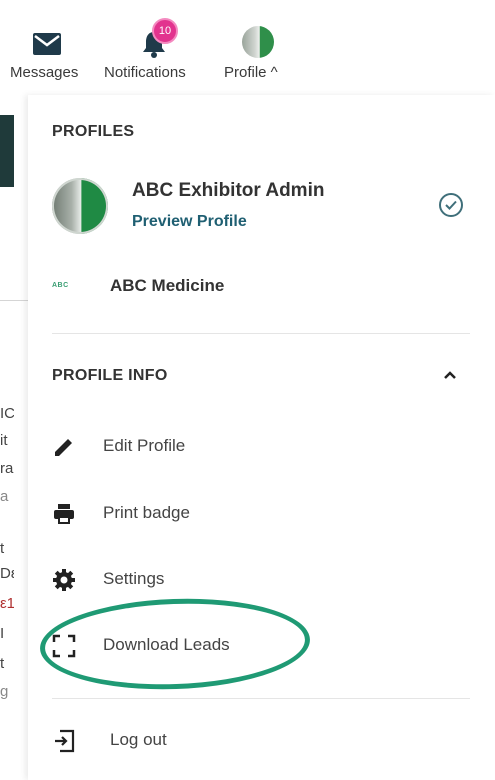 The height and width of the screenshot is (780, 495). I want to click on selected-check-icon, so click(451, 205).